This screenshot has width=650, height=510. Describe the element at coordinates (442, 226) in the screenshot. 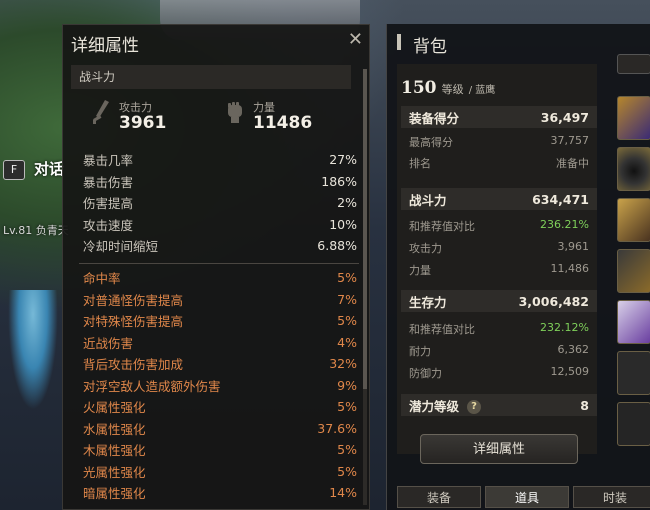

I see `combat-compare-label: 和推荐值对比` at that location.